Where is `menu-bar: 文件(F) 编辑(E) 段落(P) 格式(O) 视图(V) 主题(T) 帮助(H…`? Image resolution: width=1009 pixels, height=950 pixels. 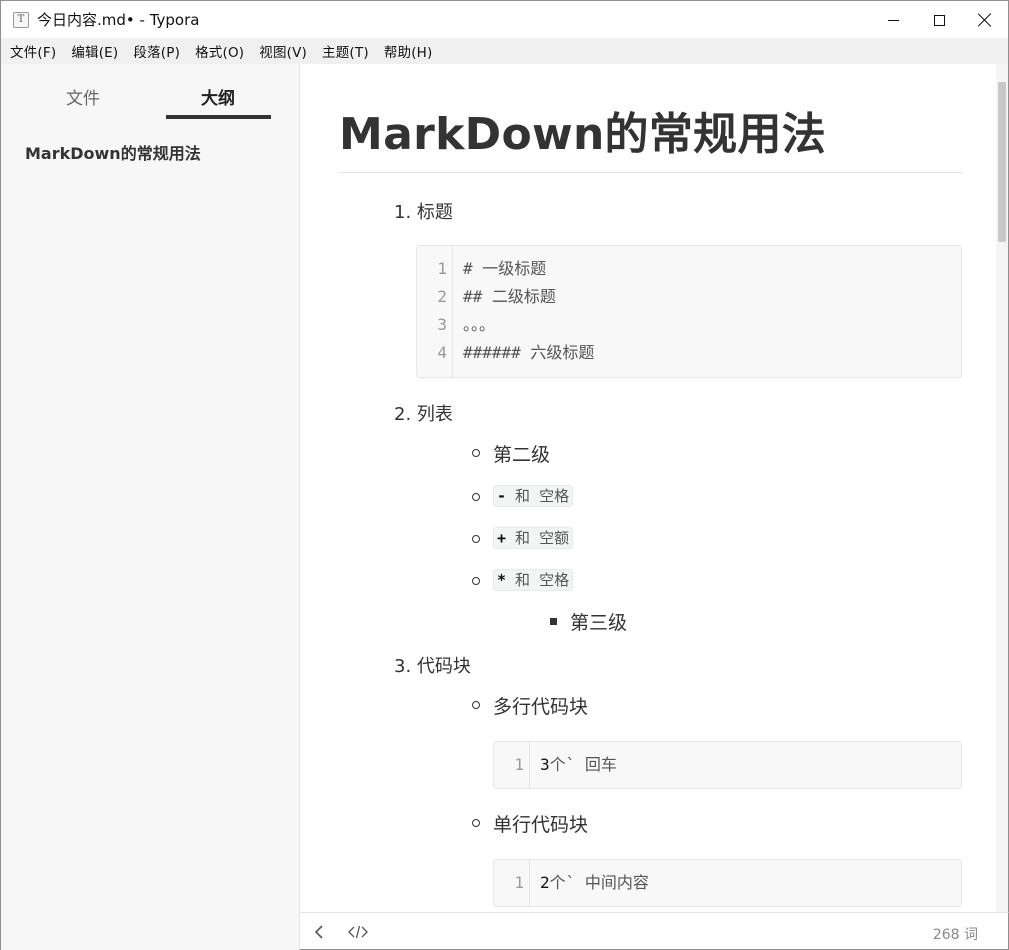 menu-bar: 文件(F) 编辑(E) 段落(P) 格式(O) 视图(V) 主题(T) 帮助(H… is located at coordinates (504, 51).